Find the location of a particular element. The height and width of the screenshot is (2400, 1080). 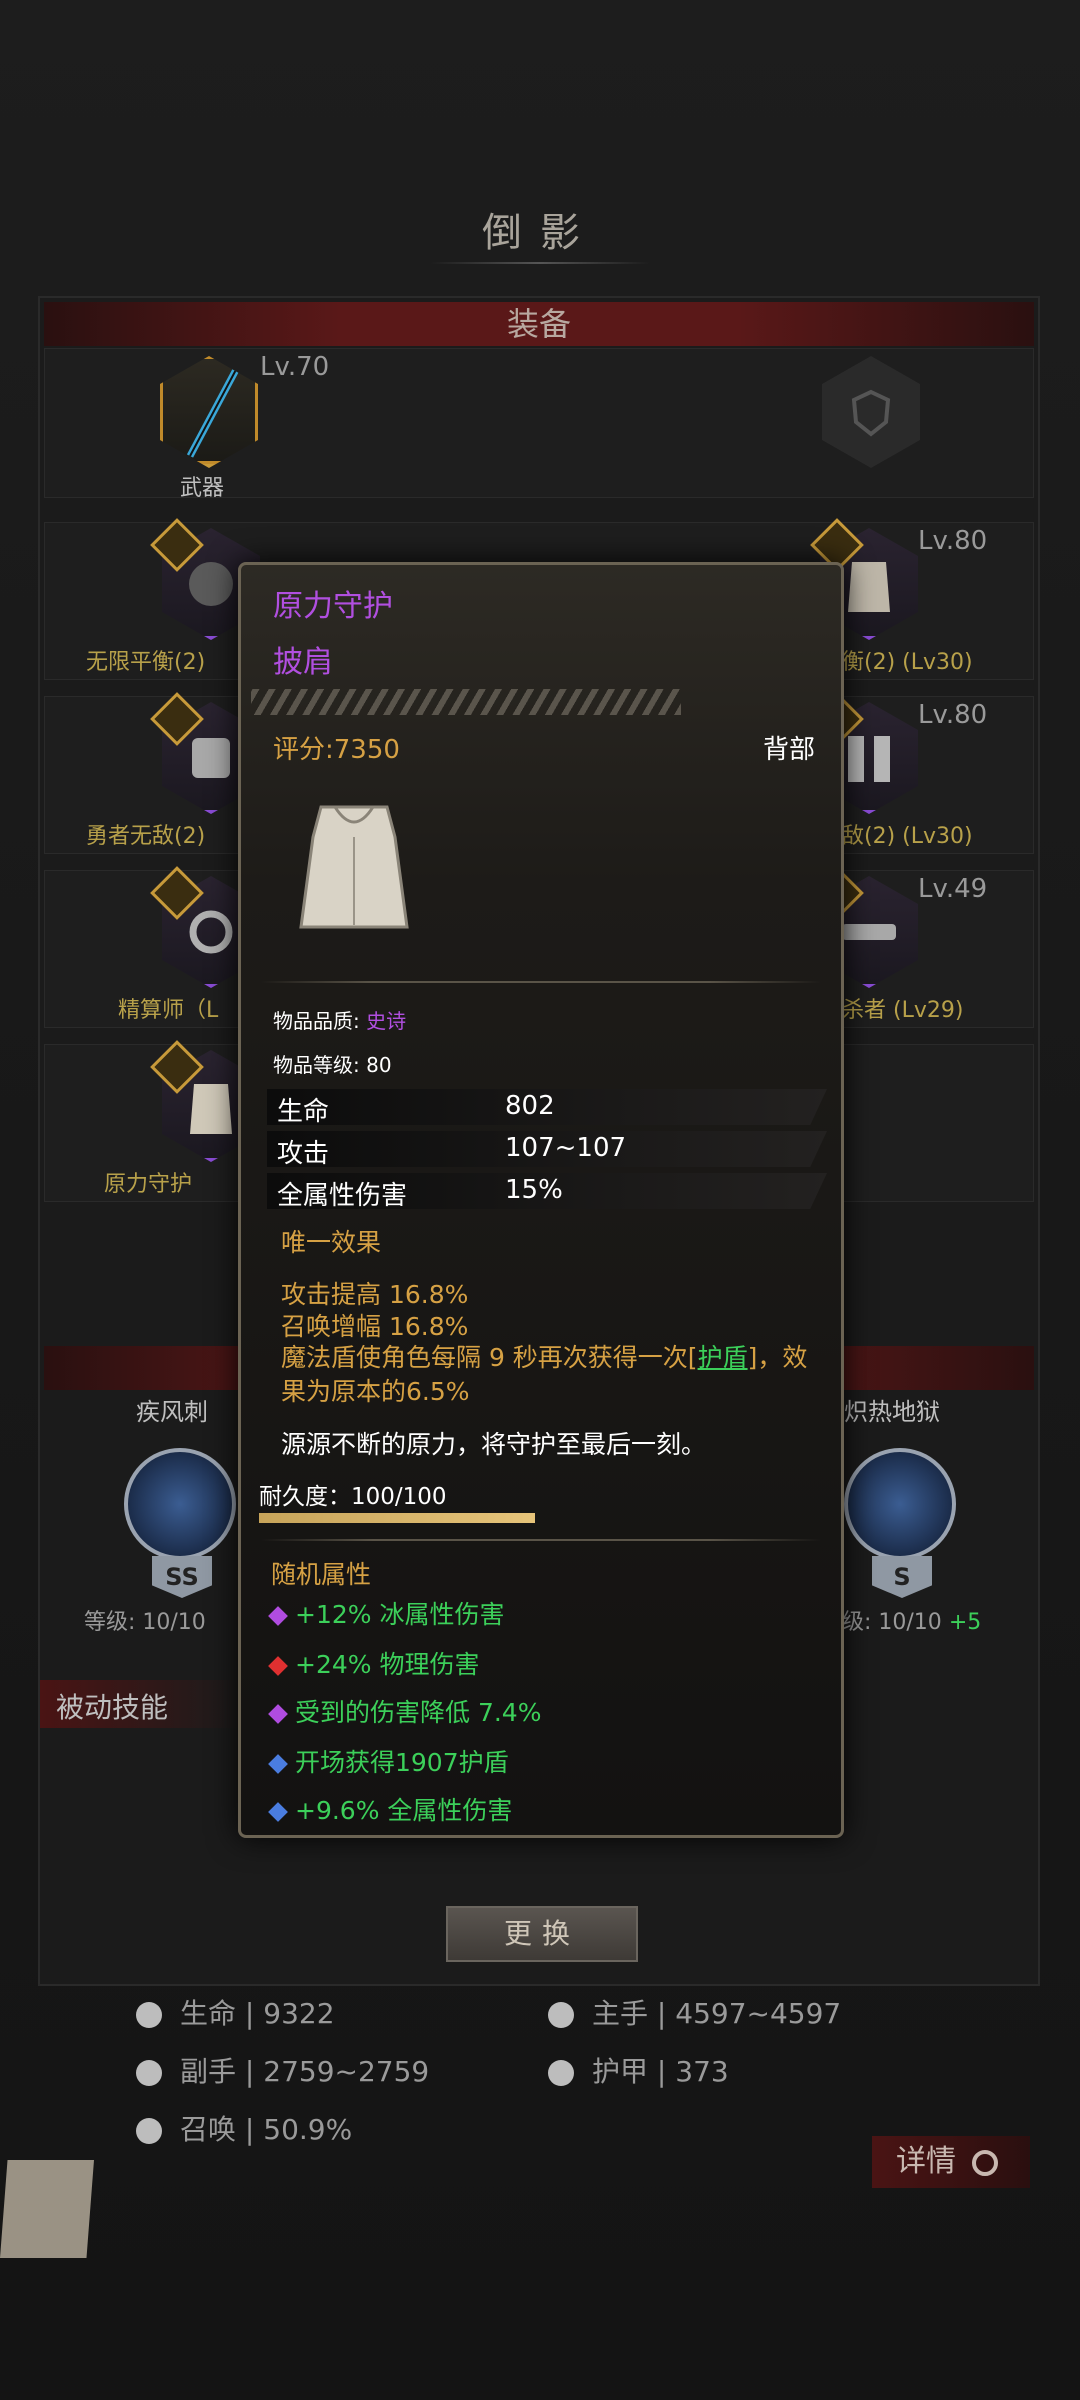

item-quality: 物品品质: 史诗 is located at coordinates (340, 1021).